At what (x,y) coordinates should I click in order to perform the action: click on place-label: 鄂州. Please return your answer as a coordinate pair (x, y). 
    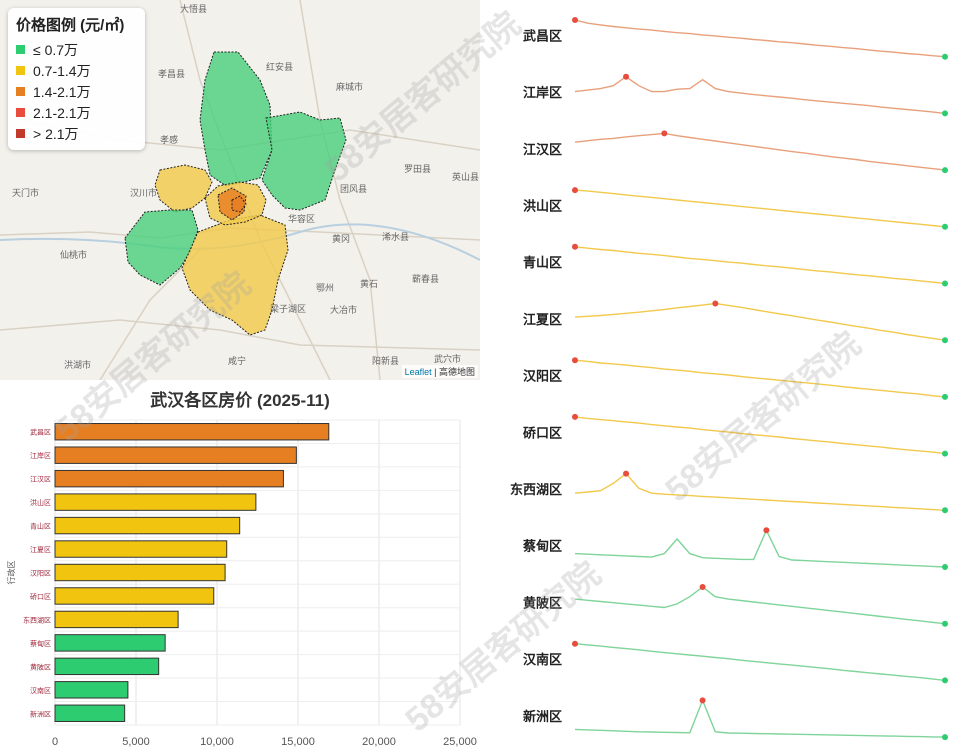
    Looking at the image, I should click on (325, 288).